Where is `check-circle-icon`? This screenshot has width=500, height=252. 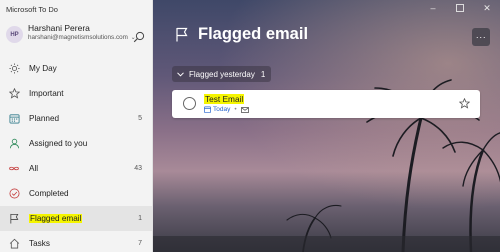 check-circle-icon is located at coordinates (14, 194).